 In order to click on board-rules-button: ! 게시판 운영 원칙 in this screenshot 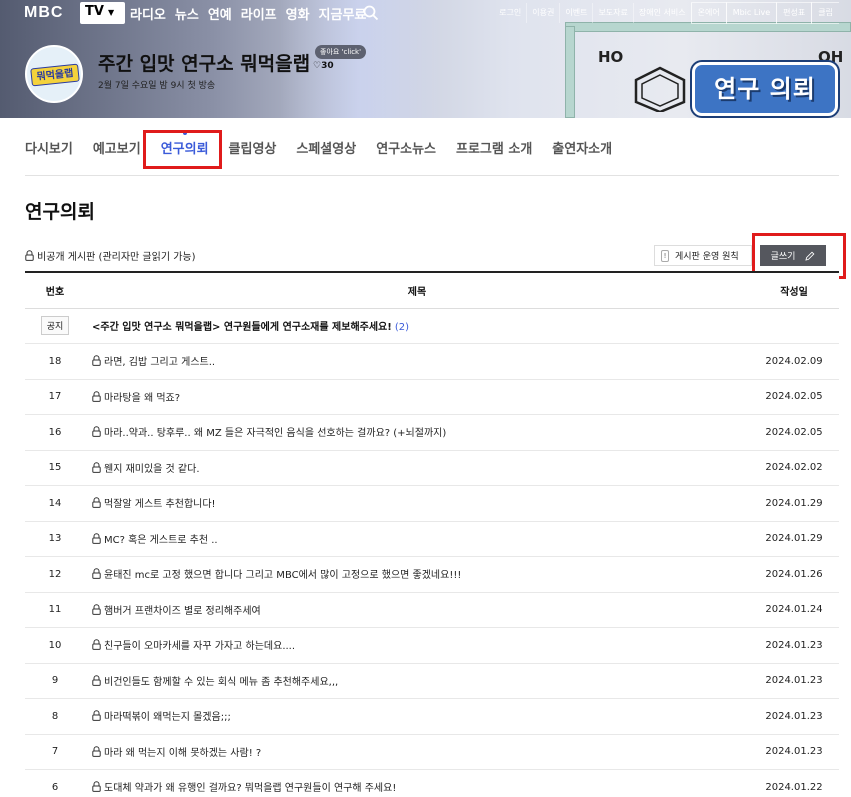, I will do `click(703, 255)`.